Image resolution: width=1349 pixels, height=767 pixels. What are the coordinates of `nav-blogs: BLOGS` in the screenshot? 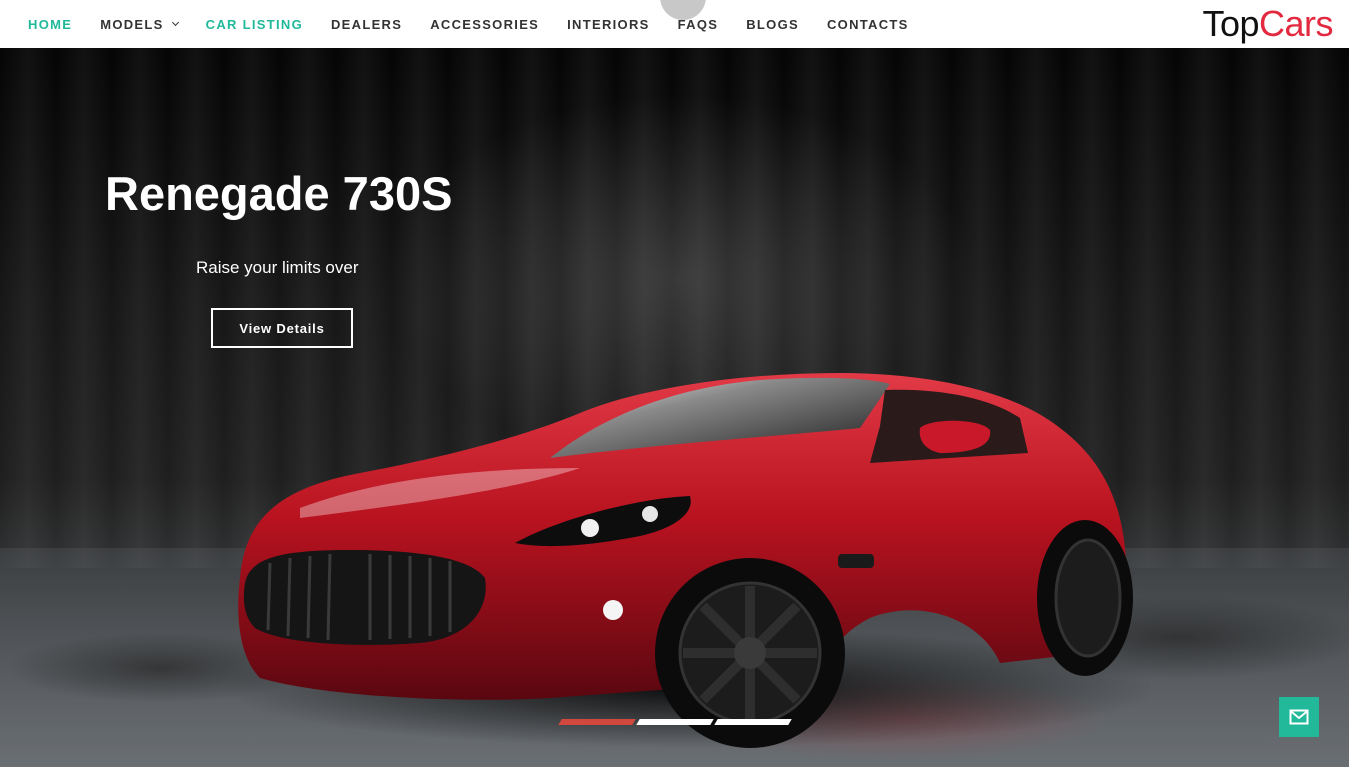 It's located at (772, 24).